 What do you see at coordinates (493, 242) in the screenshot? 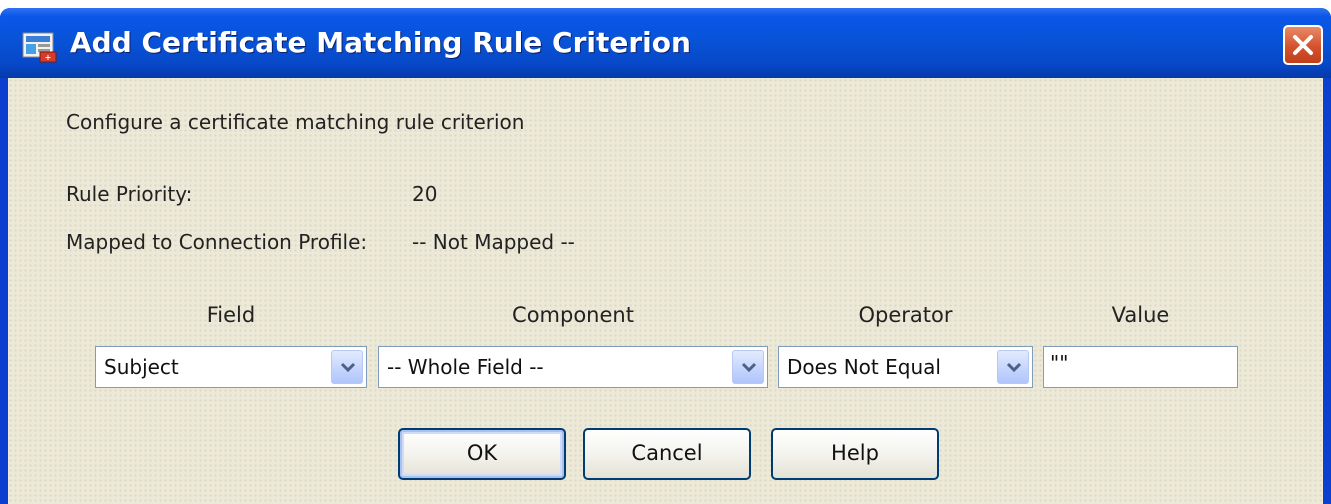
I see `mapped-profile-value: -- Not Mapped --` at bounding box center [493, 242].